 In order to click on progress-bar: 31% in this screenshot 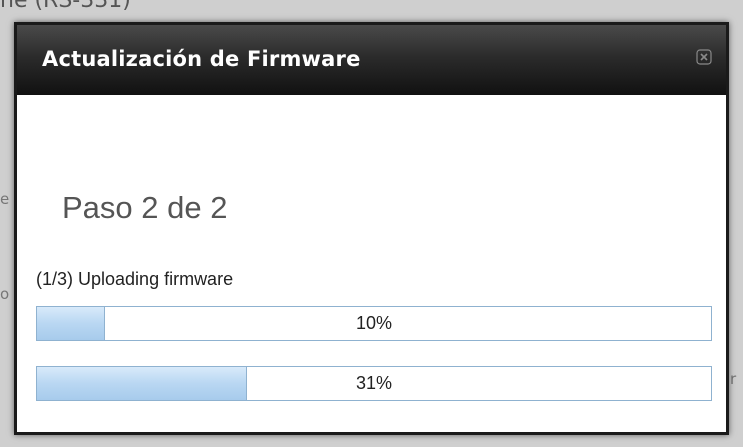, I will do `click(374, 383)`.